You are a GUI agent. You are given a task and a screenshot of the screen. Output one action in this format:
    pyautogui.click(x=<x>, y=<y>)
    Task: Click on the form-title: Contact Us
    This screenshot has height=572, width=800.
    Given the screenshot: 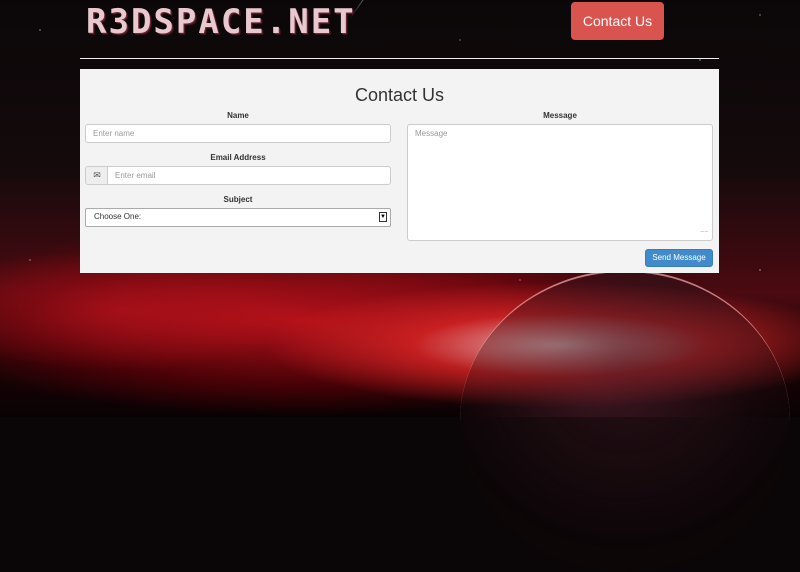 What is the action you would take?
    pyautogui.click(x=399, y=95)
    